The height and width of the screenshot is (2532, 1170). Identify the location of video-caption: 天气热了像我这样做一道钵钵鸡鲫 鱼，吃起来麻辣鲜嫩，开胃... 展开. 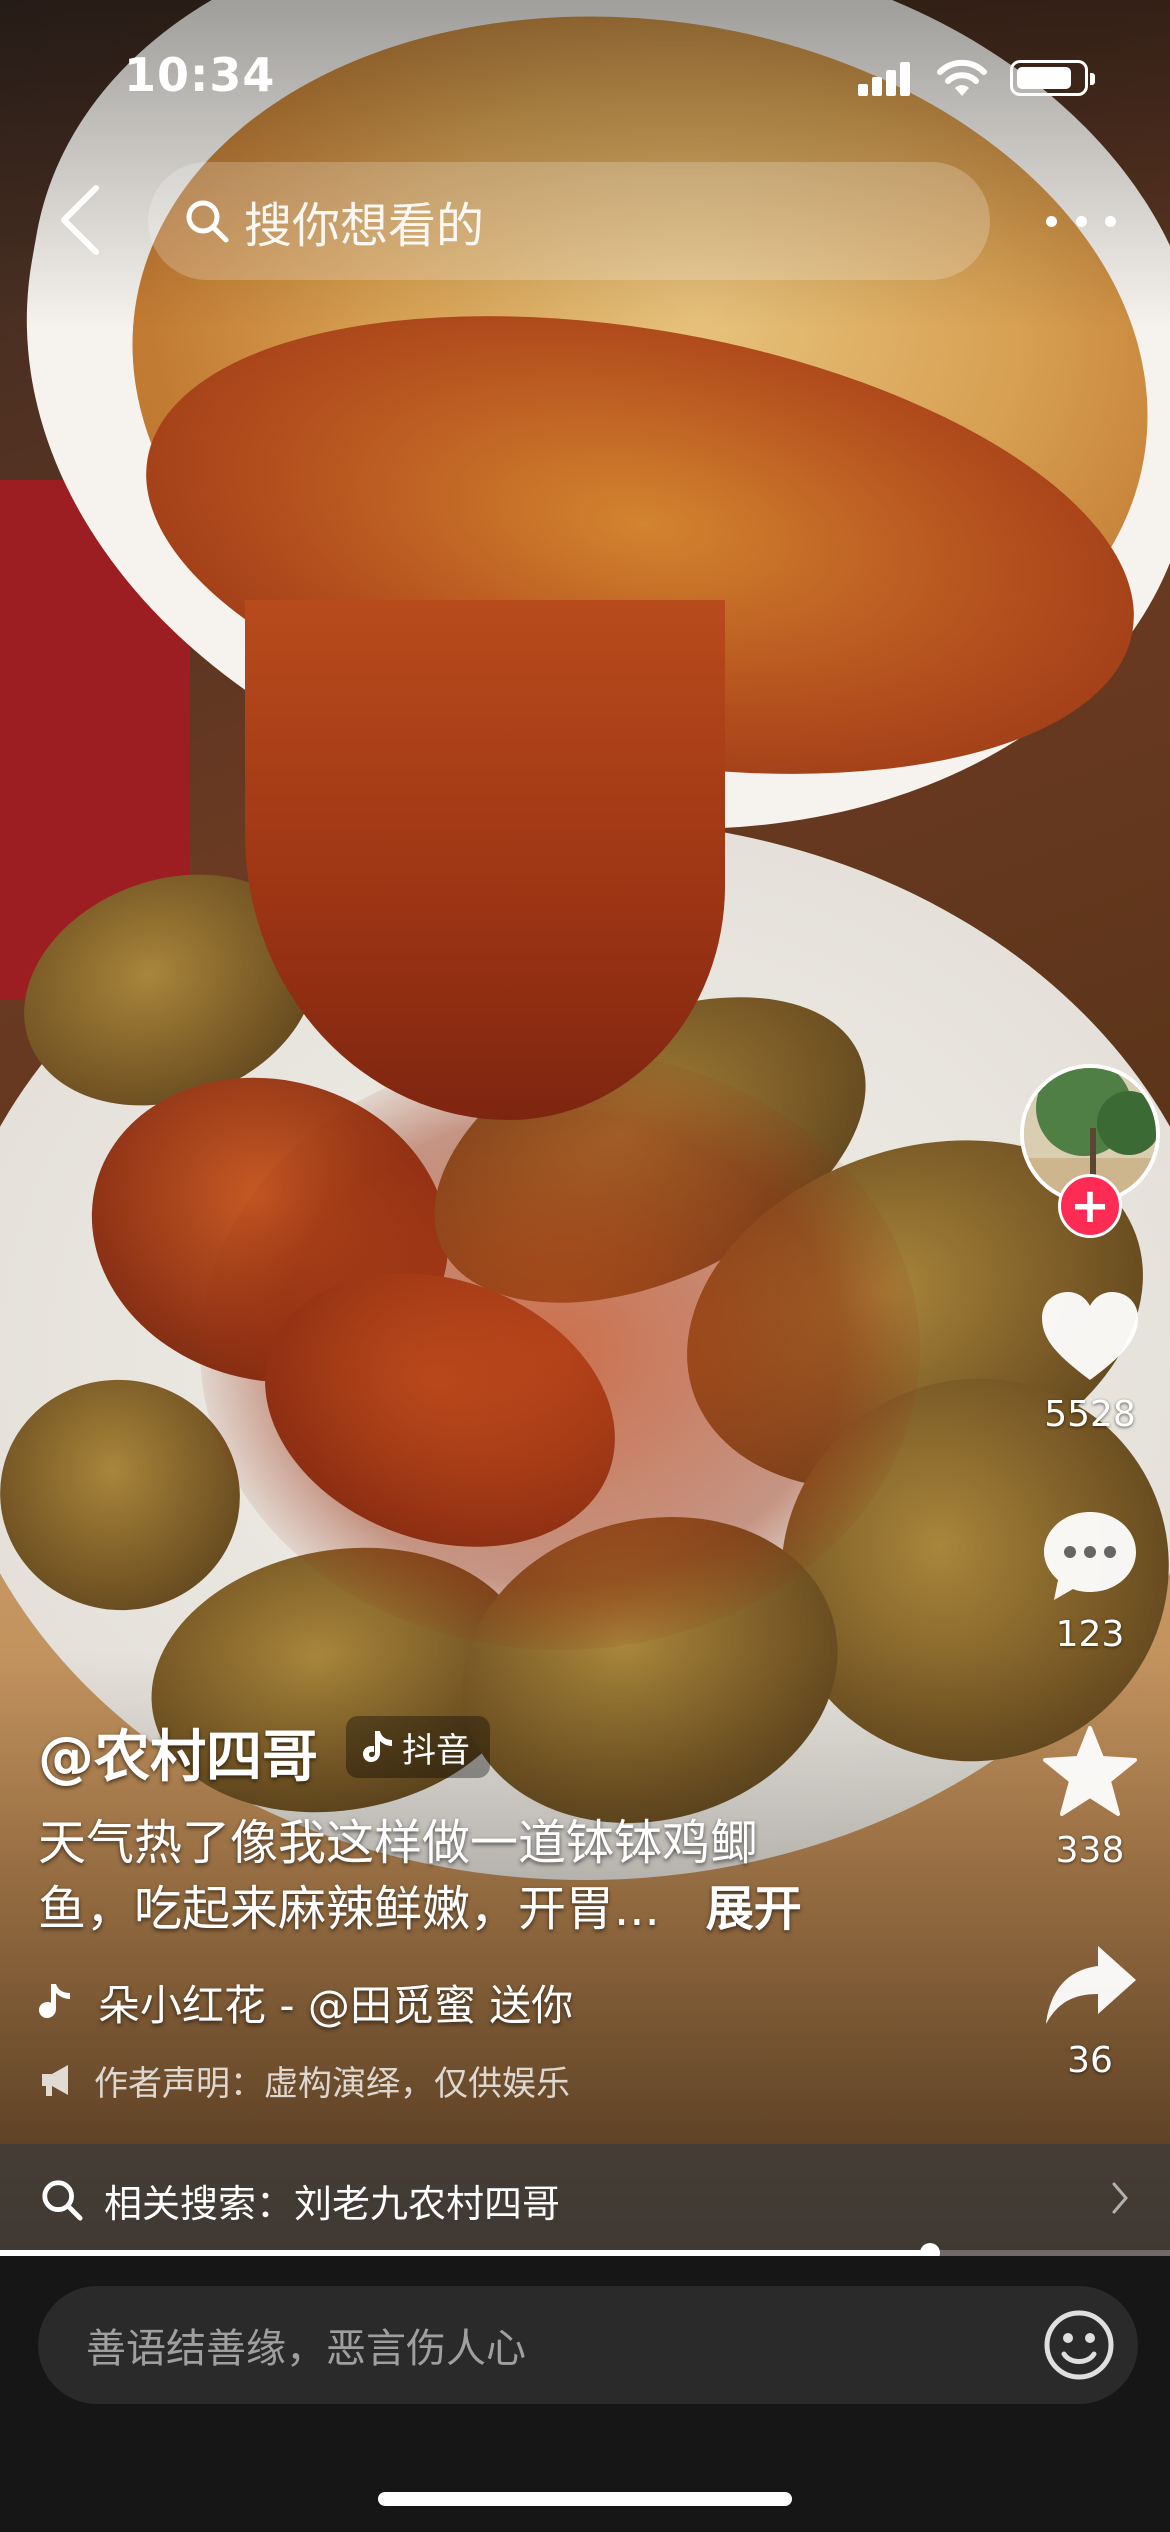
(468, 1876).